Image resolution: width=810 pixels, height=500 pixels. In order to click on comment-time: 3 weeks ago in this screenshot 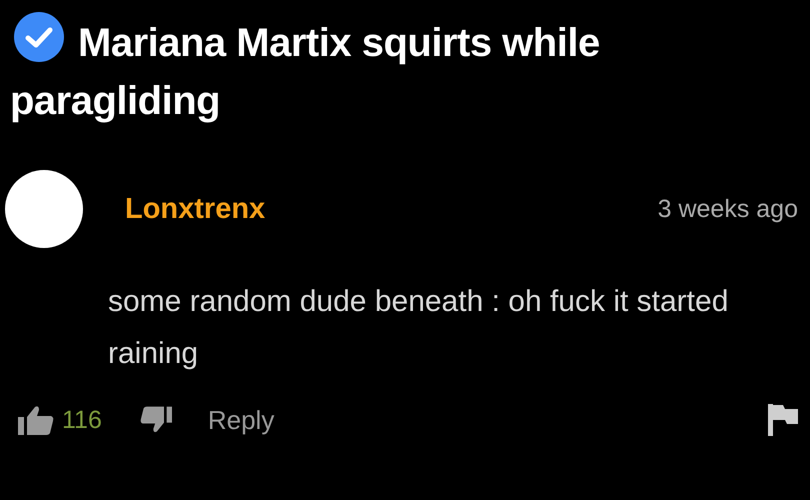, I will do `click(728, 209)`.